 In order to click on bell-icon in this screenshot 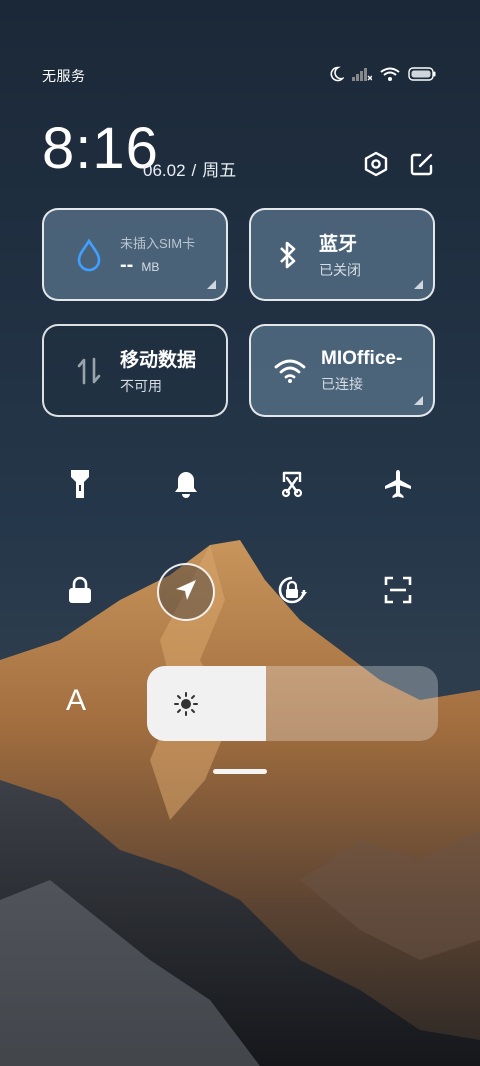, I will do `click(186, 486)`.